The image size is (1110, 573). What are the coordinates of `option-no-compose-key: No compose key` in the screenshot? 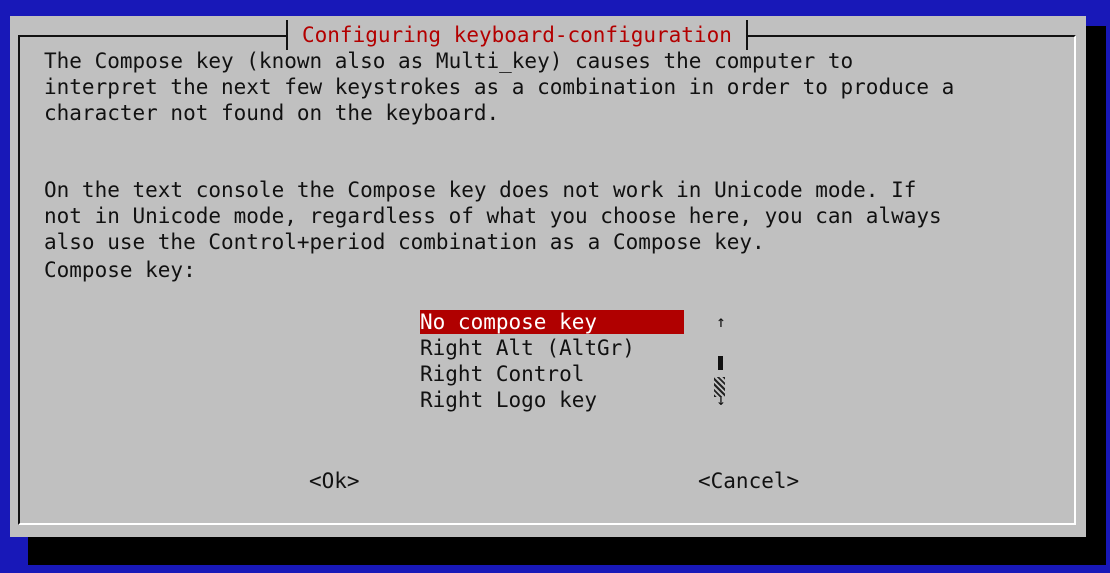 It's located at (552, 322).